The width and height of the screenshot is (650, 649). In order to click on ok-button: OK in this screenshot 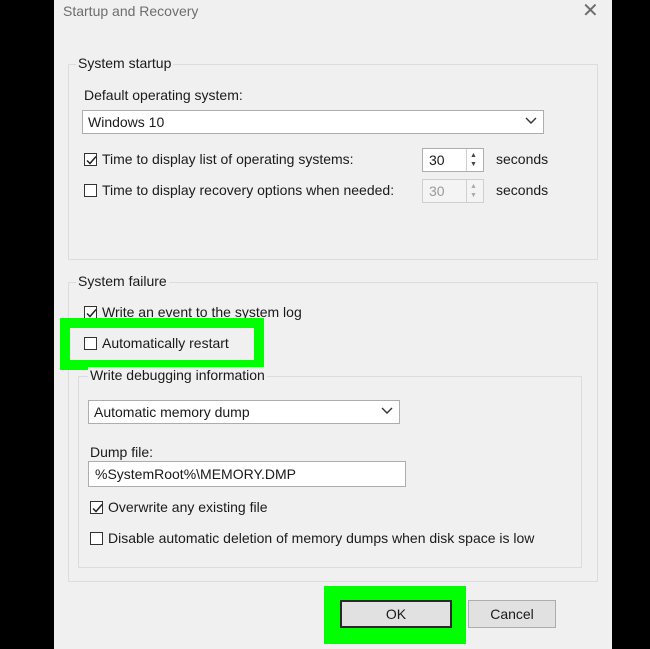, I will do `click(396, 614)`.